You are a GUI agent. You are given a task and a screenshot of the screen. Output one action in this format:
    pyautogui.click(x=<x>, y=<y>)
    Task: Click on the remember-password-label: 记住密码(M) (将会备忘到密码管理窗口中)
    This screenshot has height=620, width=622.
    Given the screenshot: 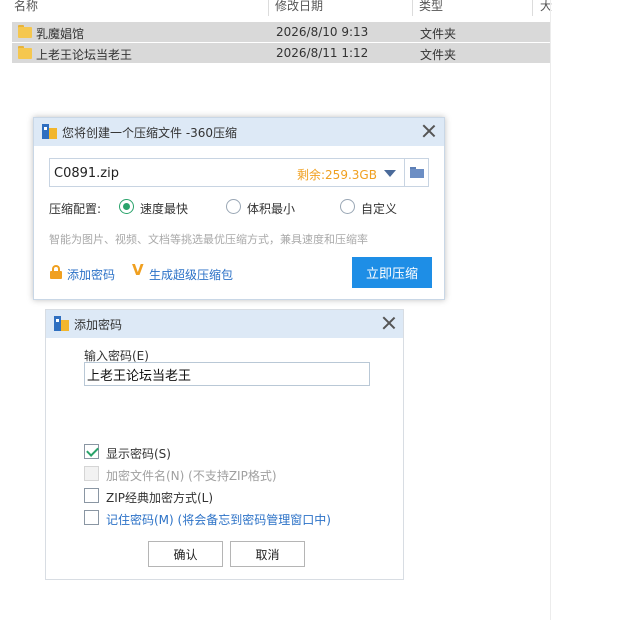 What is the action you would take?
    pyautogui.click(x=218, y=520)
    